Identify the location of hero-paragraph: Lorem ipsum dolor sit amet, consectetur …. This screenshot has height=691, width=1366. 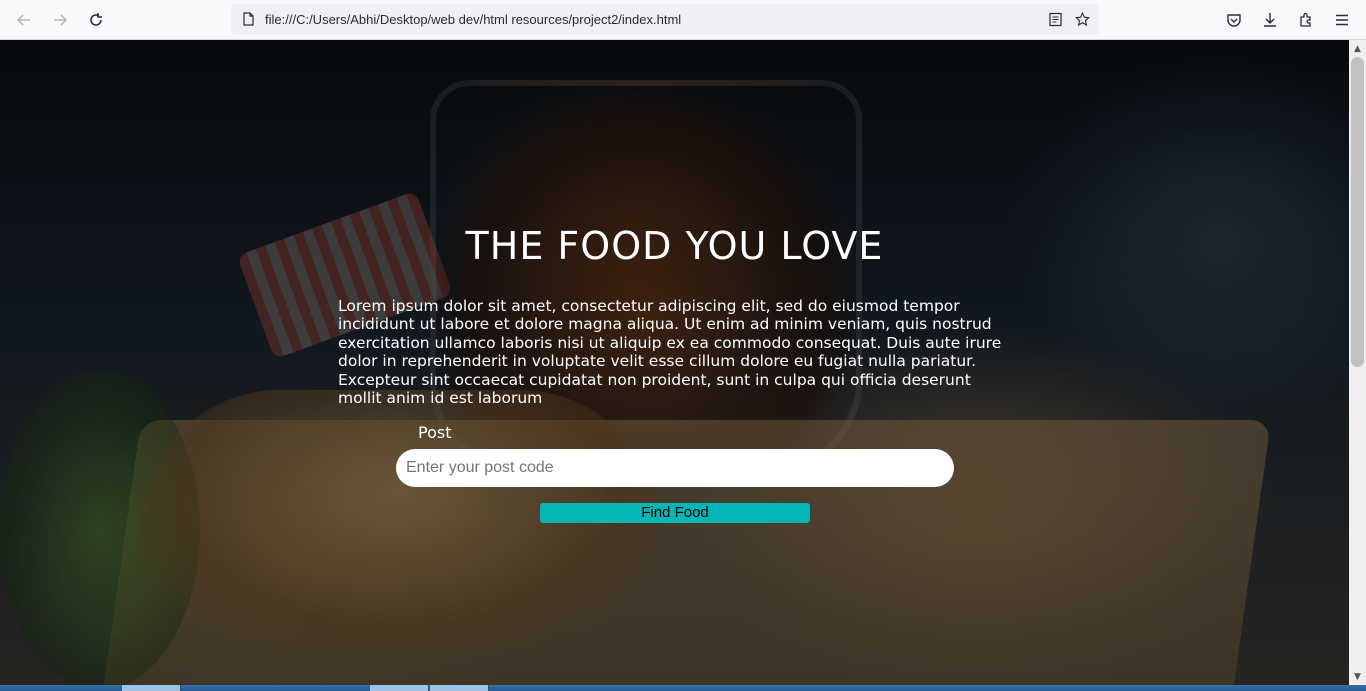
(670, 352).